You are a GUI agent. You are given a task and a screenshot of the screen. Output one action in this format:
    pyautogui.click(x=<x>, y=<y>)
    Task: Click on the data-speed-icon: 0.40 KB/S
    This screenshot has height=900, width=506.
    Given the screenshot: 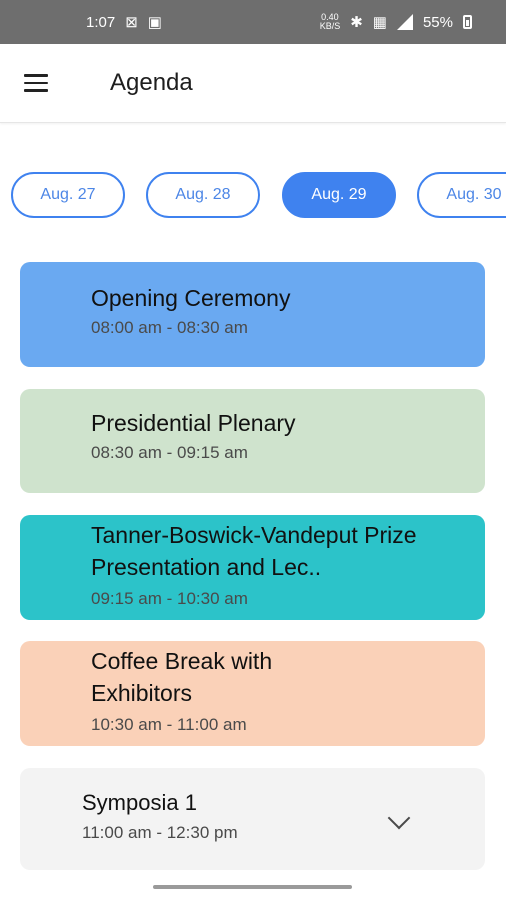 What is the action you would take?
    pyautogui.click(x=330, y=21)
    